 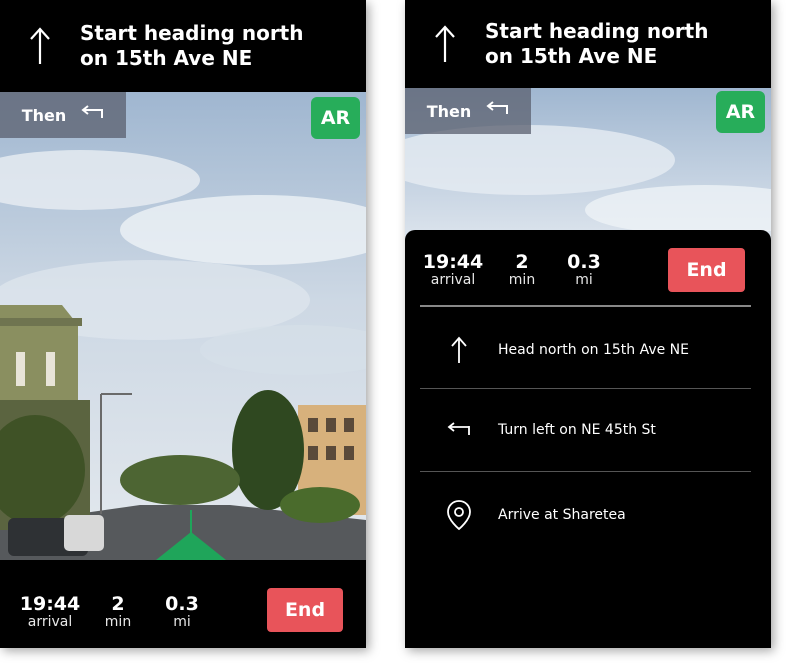 What do you see at coordinates (594, 349) in the screenshot?
I see `step-text: Head north on 15th Ave NE` at bounding box center [594, 349].